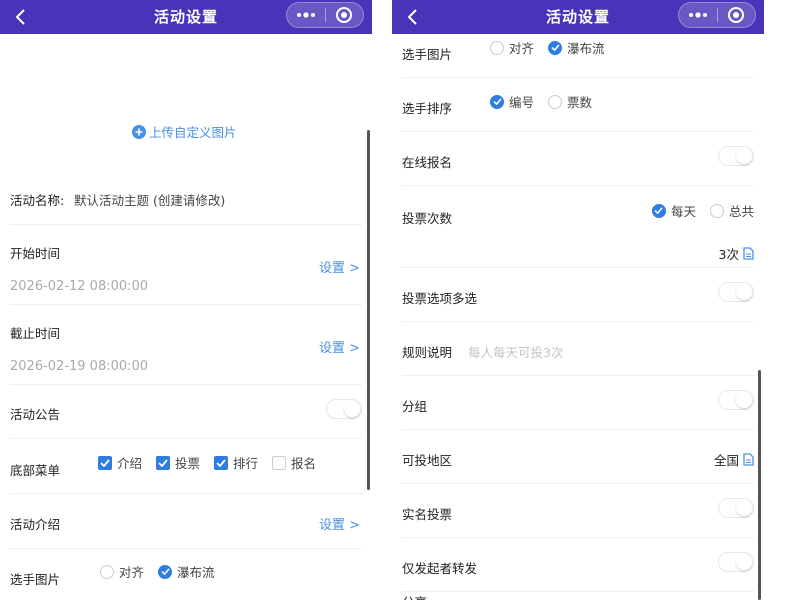  Describe the element at coordinates (512, 101) in the screenshot. I see `sort-option-number: 编号` at that location.